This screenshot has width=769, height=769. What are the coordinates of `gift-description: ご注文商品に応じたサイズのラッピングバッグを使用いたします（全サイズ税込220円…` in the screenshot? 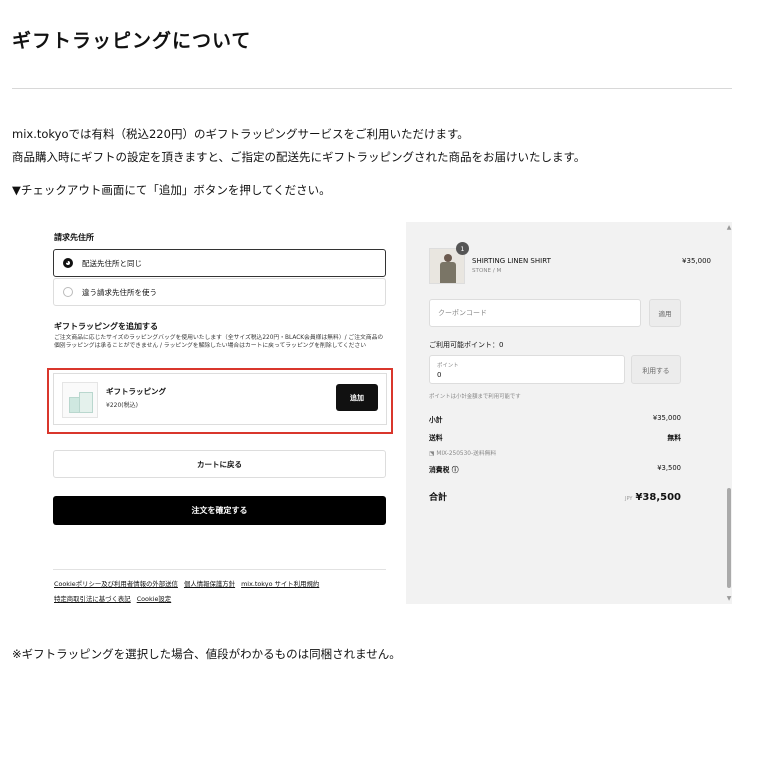 It's located at (219, 342).